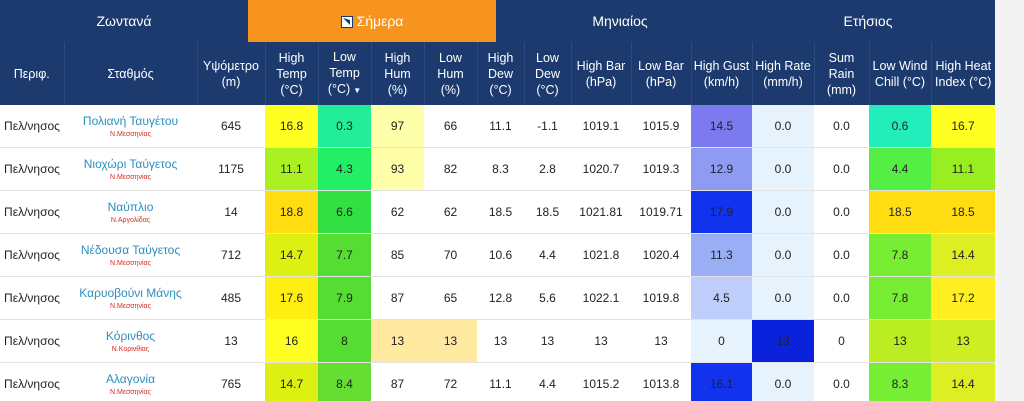 The height and width of the screenshot is (401, 1024). I want to click on low-hum-cell: 65, so click(450, 298).